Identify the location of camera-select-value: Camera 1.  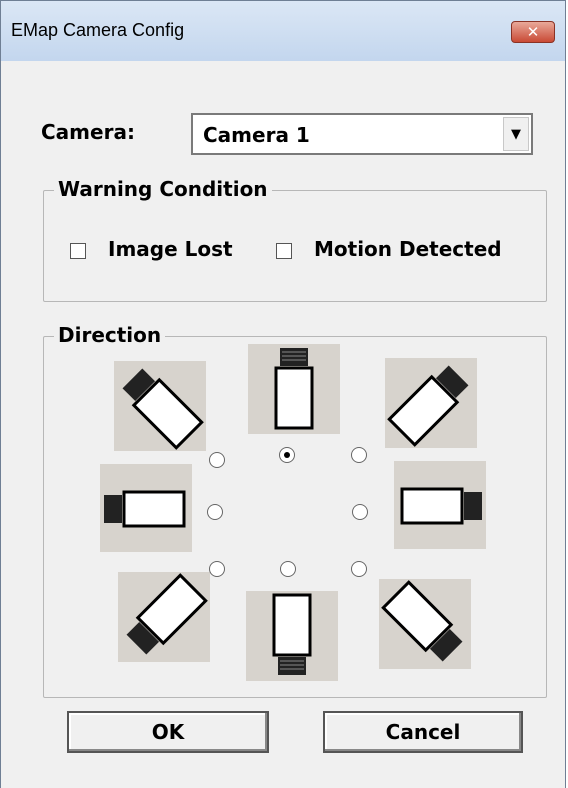
(256, 135).